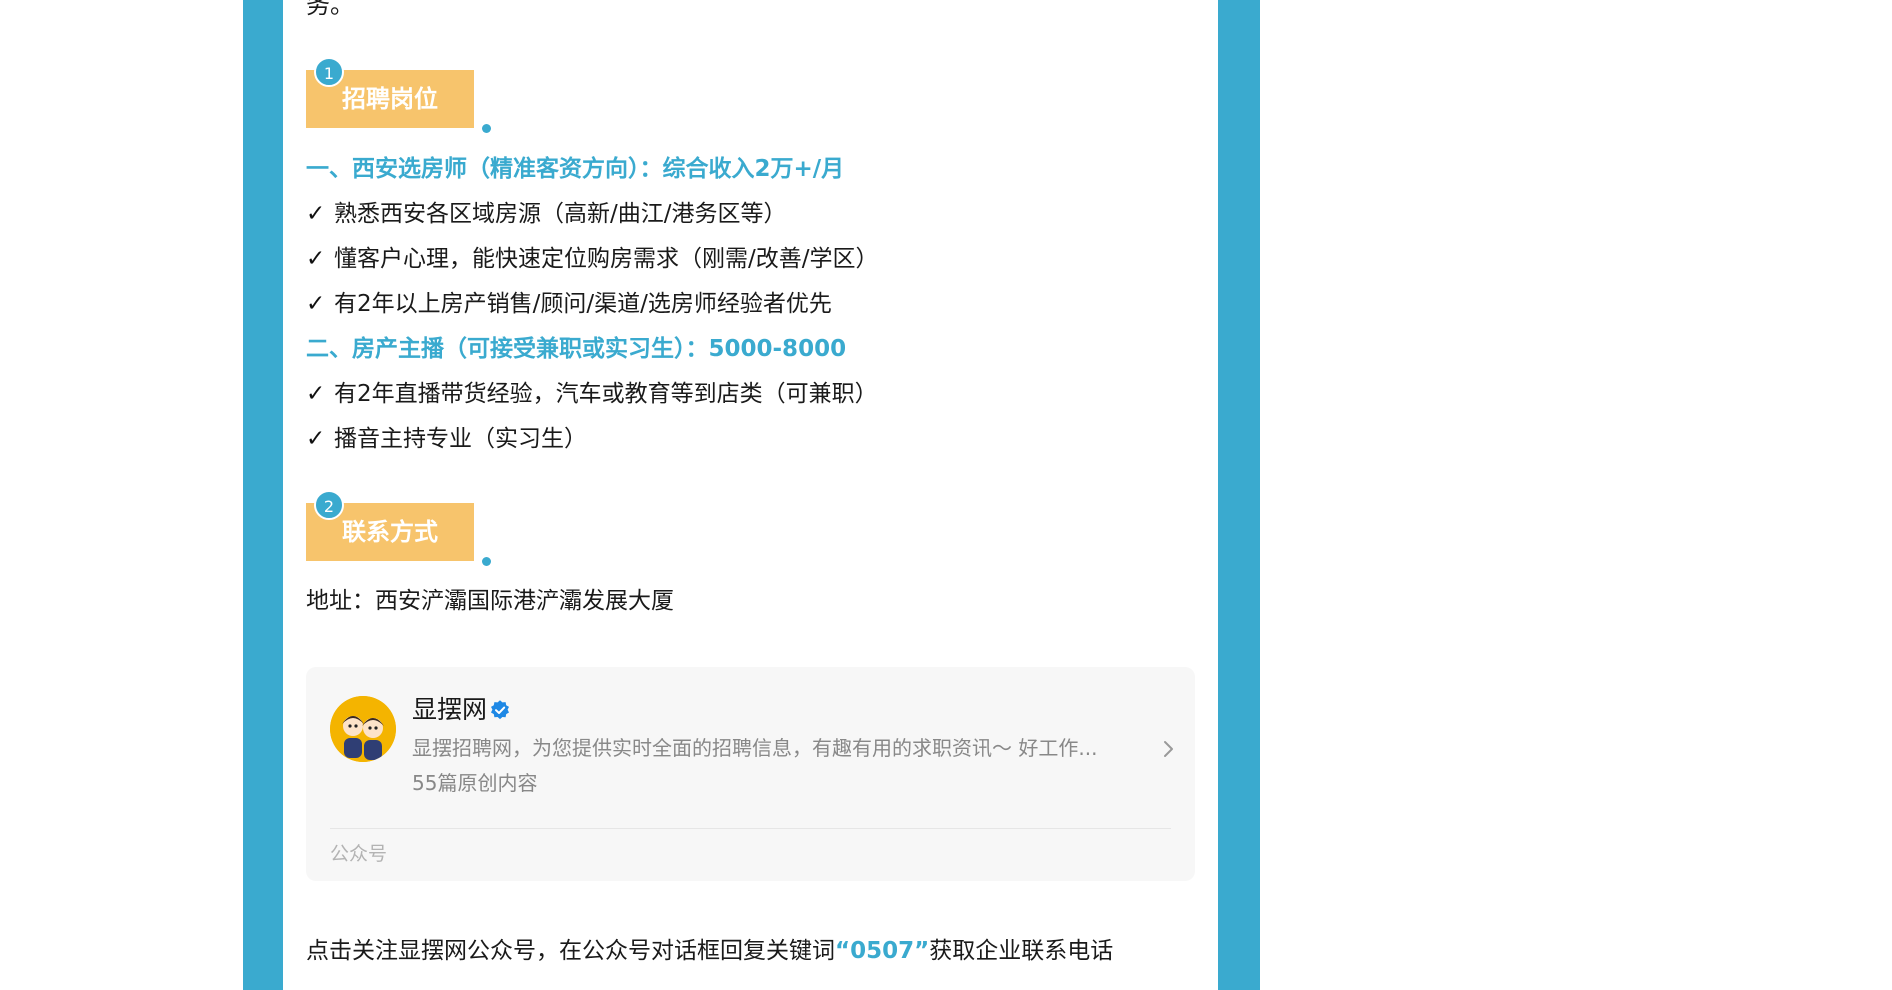 This screenshot has height=990, width=1892. I want to click on job-heading-house-selector: 一、西安选房师（精准客资方向）：综合收入2万+/月, so click(575, 169).